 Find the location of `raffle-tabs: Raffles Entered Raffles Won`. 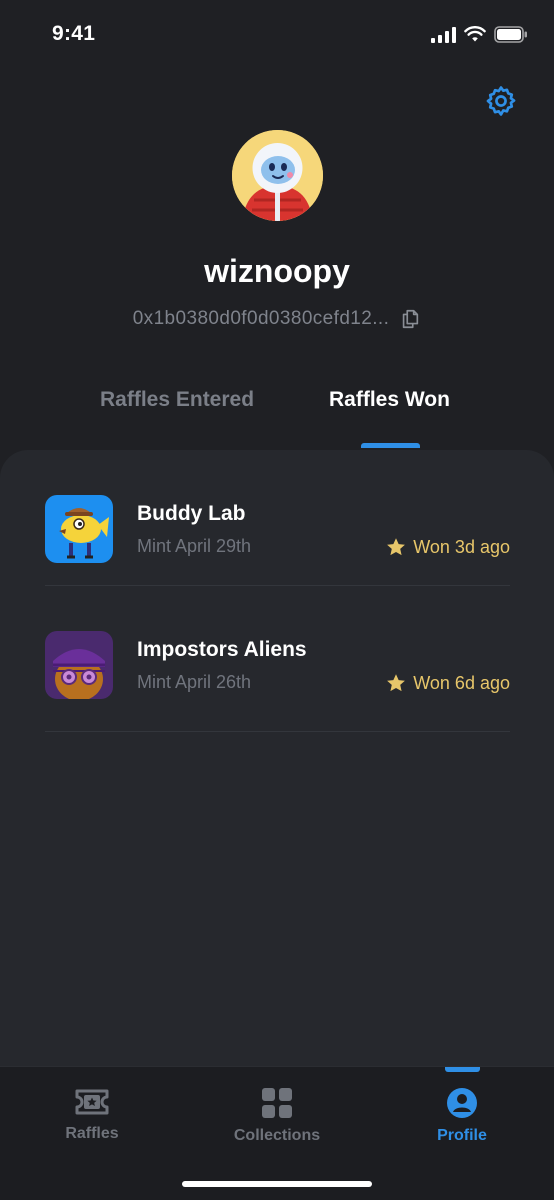

raffle-tabs: Raffles Entered Raffles Won is located at coordinates (277, 418).